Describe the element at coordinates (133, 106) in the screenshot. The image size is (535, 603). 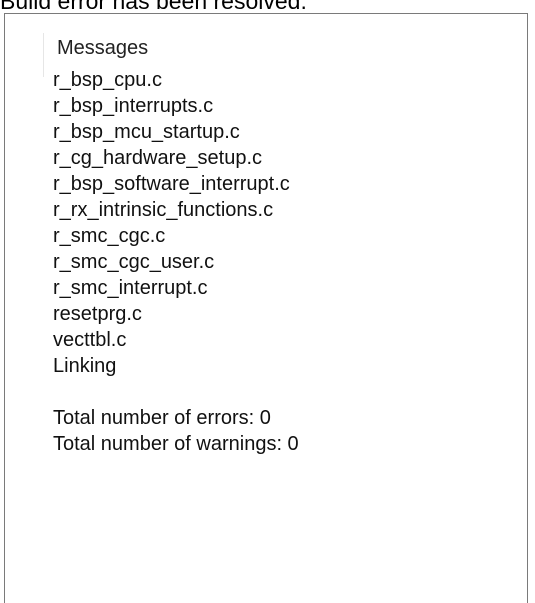
I see `message-line: r_bsp_interrupts.c` at that location.